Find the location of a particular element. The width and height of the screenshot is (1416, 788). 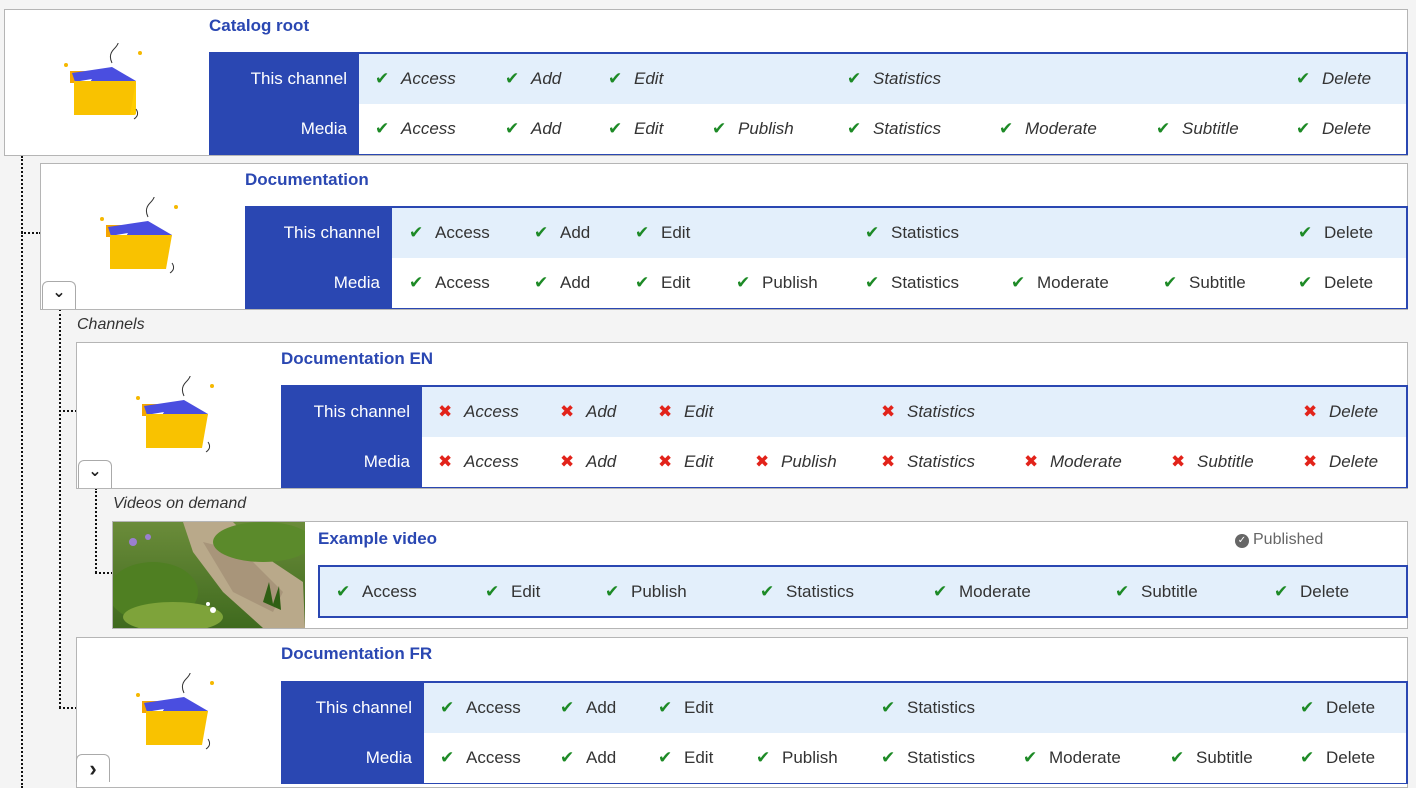

row-header: Media is located at coordinates (352, 462).